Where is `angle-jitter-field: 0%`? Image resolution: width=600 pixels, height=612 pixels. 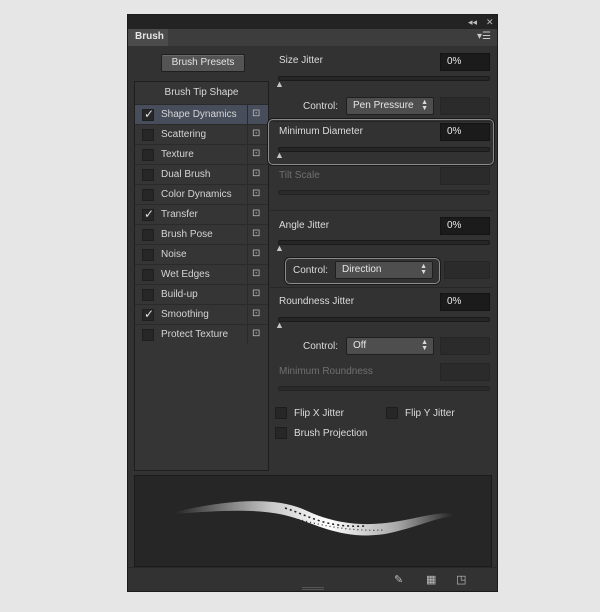
angle-jitter-field: 0% is located at coordinates (465, 226).